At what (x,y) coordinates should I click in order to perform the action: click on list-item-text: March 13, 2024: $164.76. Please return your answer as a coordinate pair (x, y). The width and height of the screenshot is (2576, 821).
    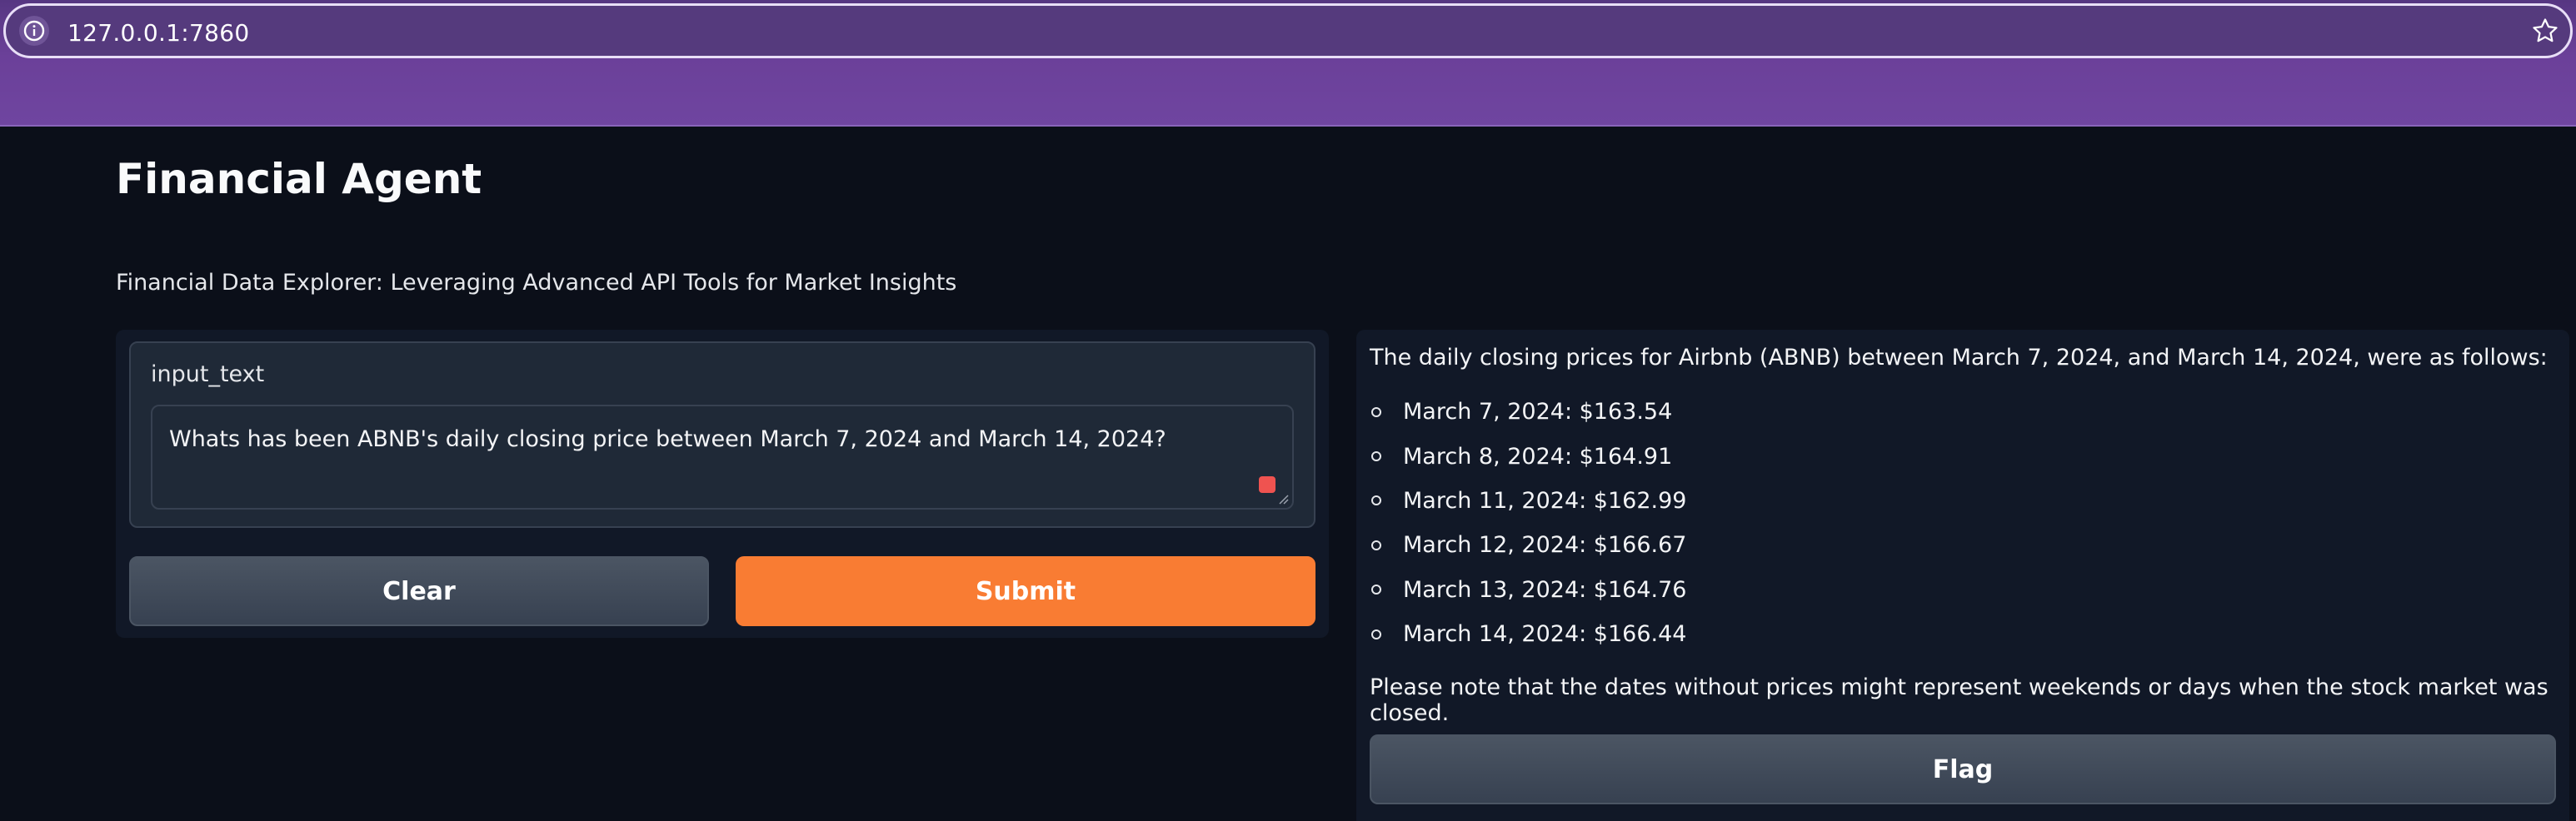
    Looking at the image, I should click on (1545, 589).